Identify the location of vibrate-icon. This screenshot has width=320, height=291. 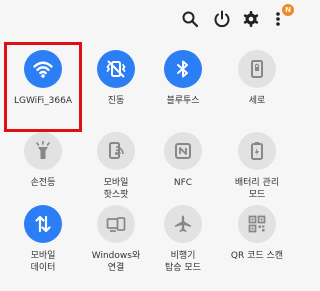
(116, 69).